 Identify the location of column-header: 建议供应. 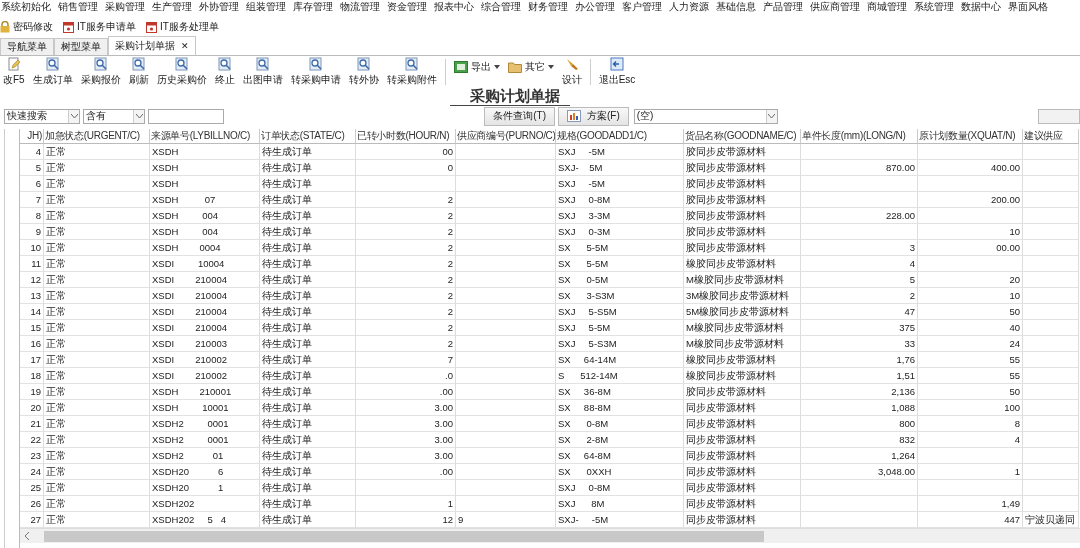
(1051, 136).